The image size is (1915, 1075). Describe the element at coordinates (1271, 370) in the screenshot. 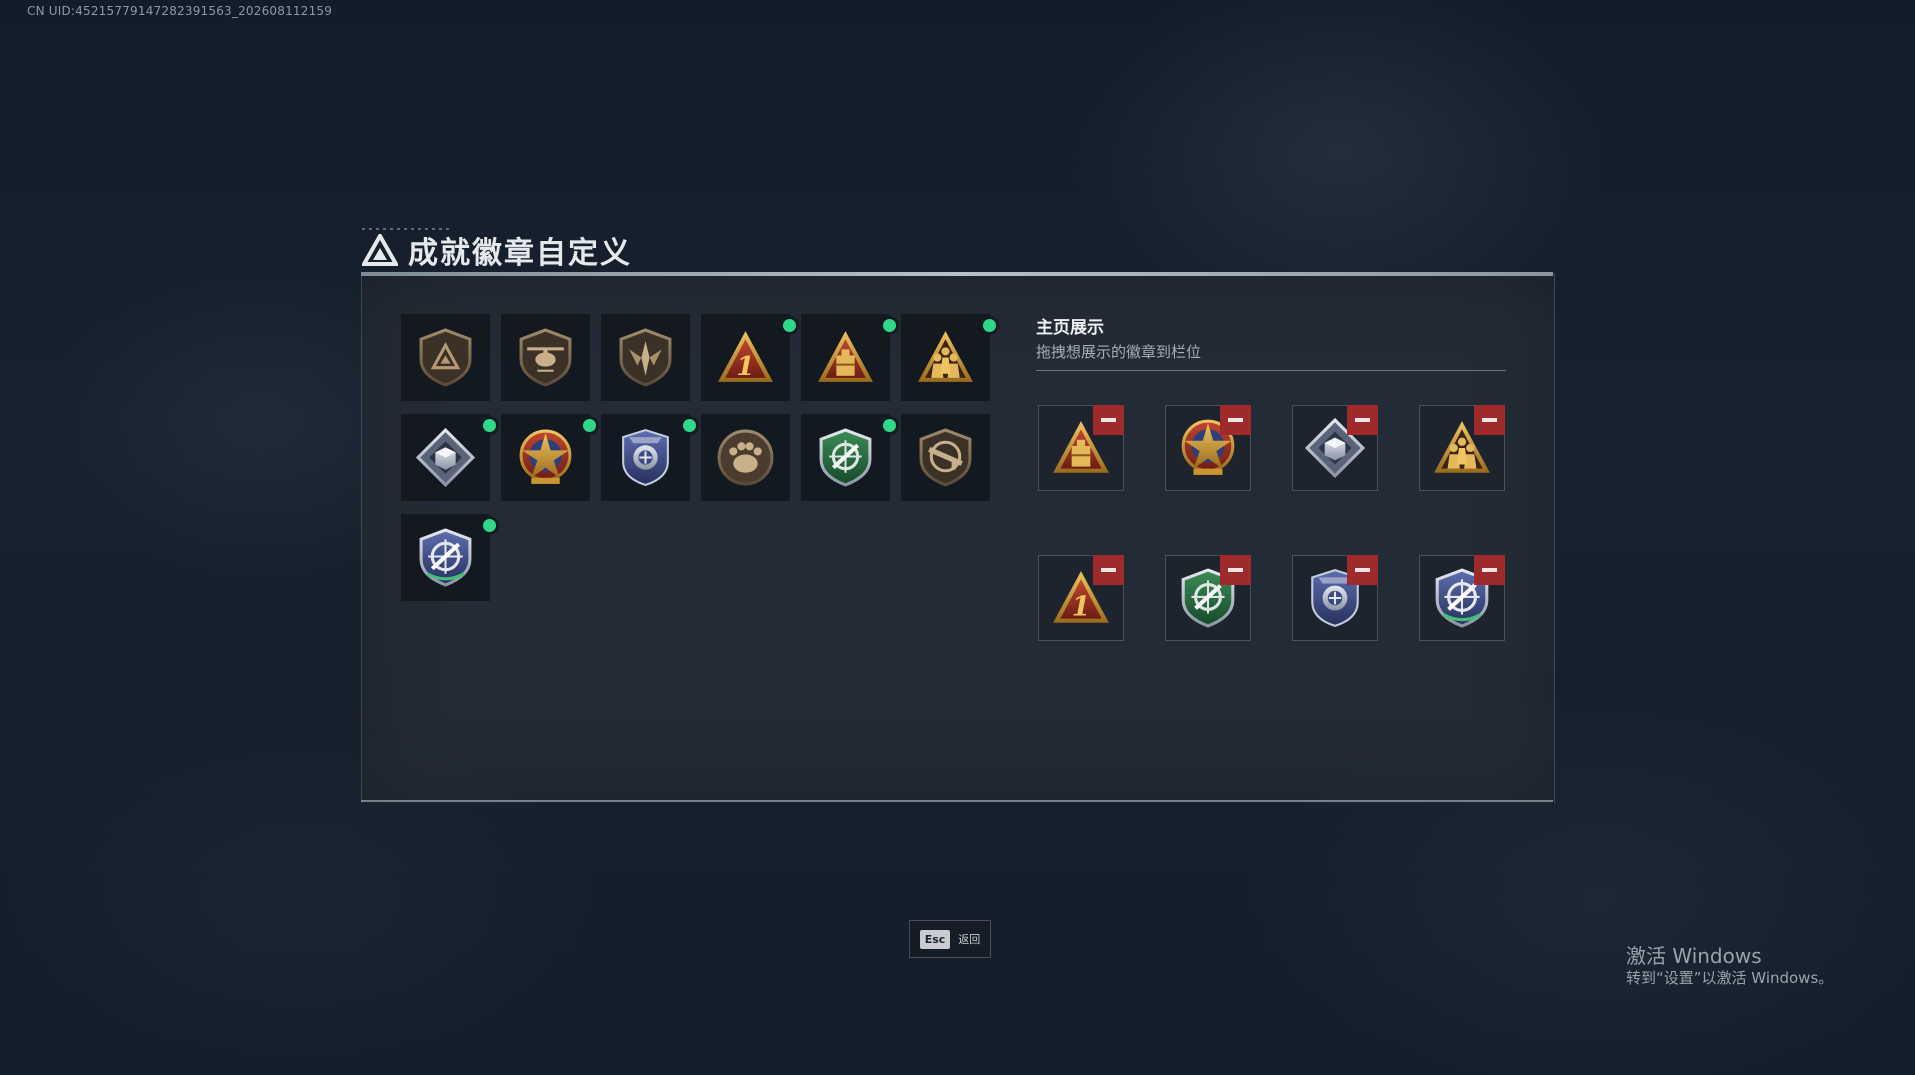

I see `showcase-divider` at that location.